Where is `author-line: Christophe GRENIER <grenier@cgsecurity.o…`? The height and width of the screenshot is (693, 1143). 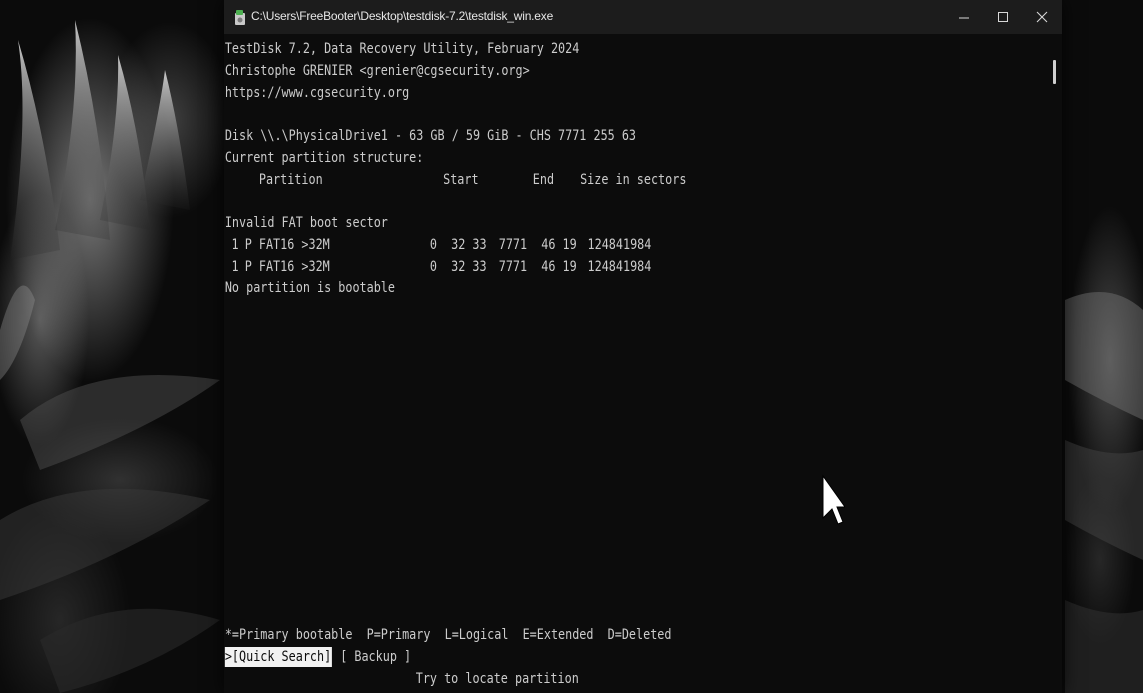
author-line: Christophe GRENIER <grenier@cgsecurity.o… is located at coordinates (377, 71).